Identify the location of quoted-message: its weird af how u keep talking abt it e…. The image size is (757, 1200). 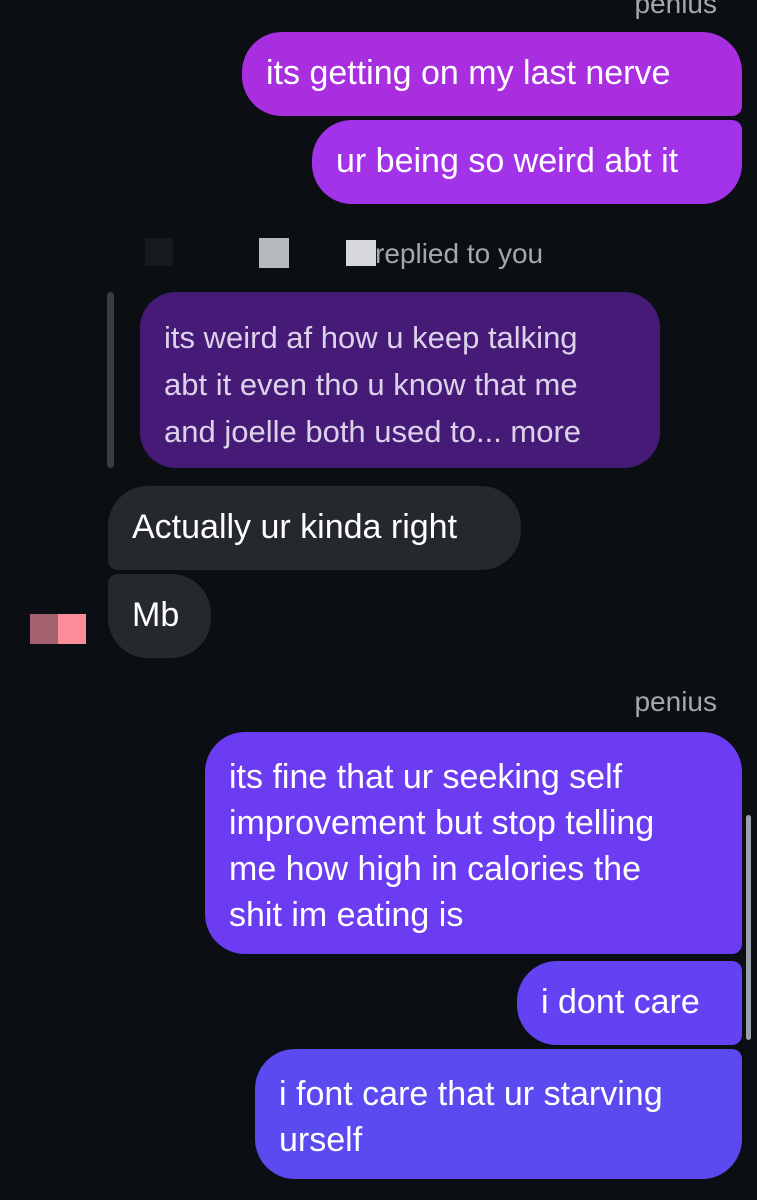
(400, 380).